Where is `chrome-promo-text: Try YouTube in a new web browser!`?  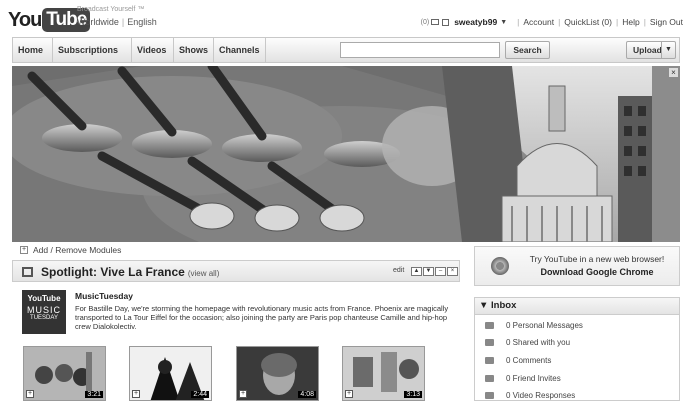
chrome-promo-text: Try YouTube in a new web browser! is located at coordinates (597, 259).